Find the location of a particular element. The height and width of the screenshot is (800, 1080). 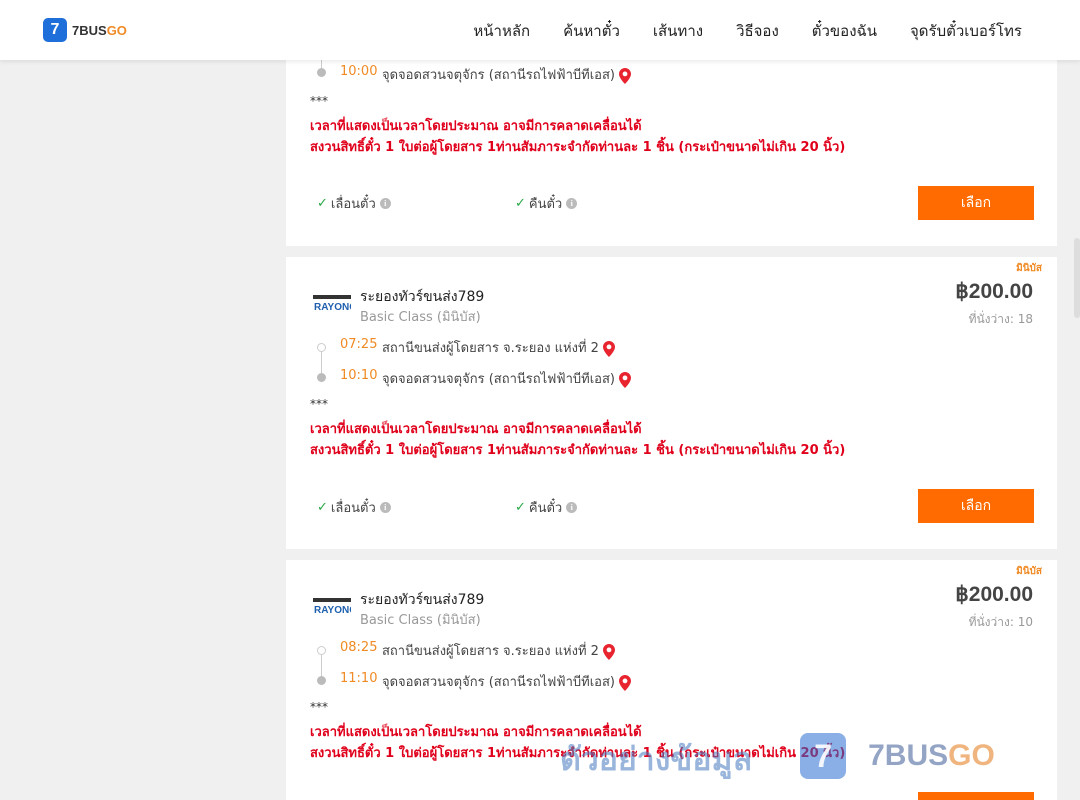

nav-my-tickets: ตั๋วของฉัน is located at coordinates (844, 31).